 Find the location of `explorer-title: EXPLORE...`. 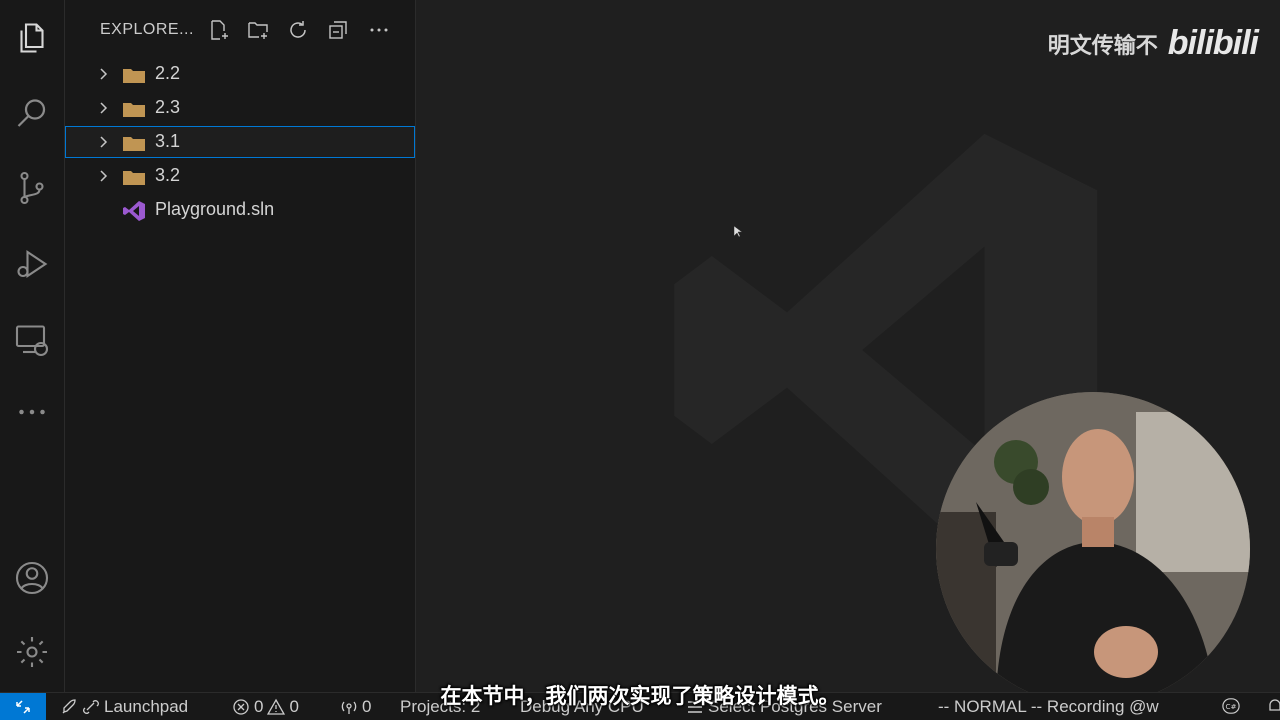

explorer-title: EXPLORE... is located at coordinates (147, 29).